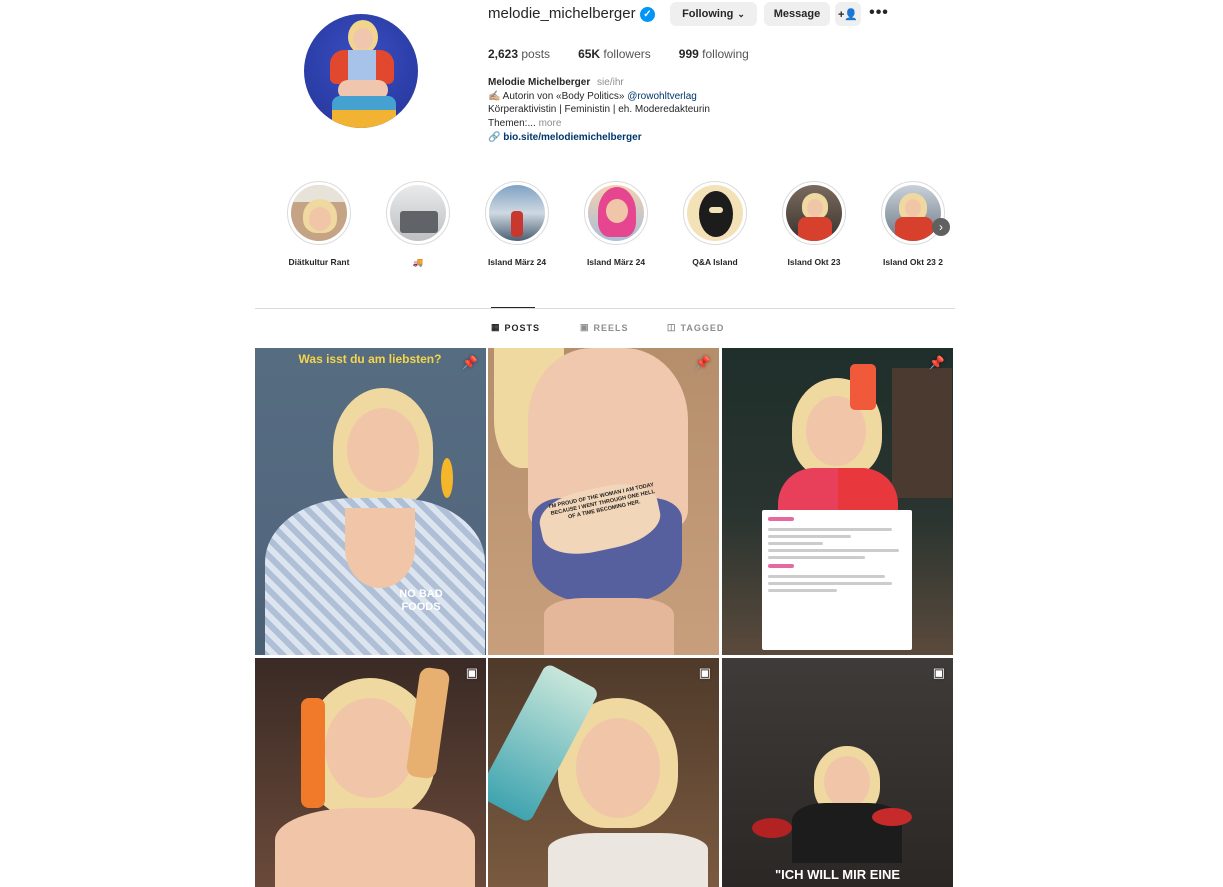  I want to click on highlight-item: 🚚, so click(418, 224).